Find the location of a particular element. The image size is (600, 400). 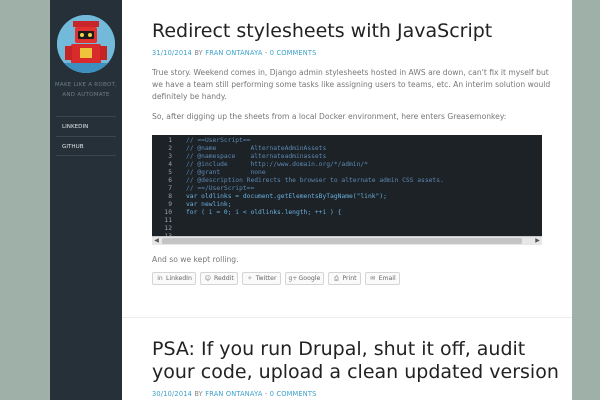

social-nav: LINKEDIN GITHUB is located at coordinates (86, 136).